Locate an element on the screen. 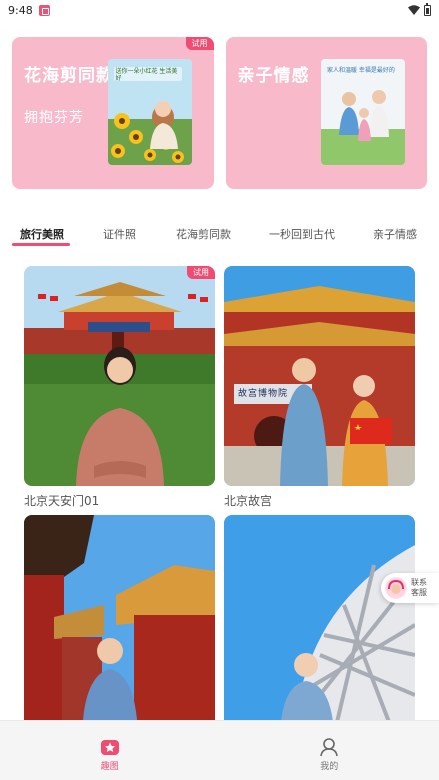 This screenshot has height=780, width=439. battery-icon is located at coordinates (427, 9).